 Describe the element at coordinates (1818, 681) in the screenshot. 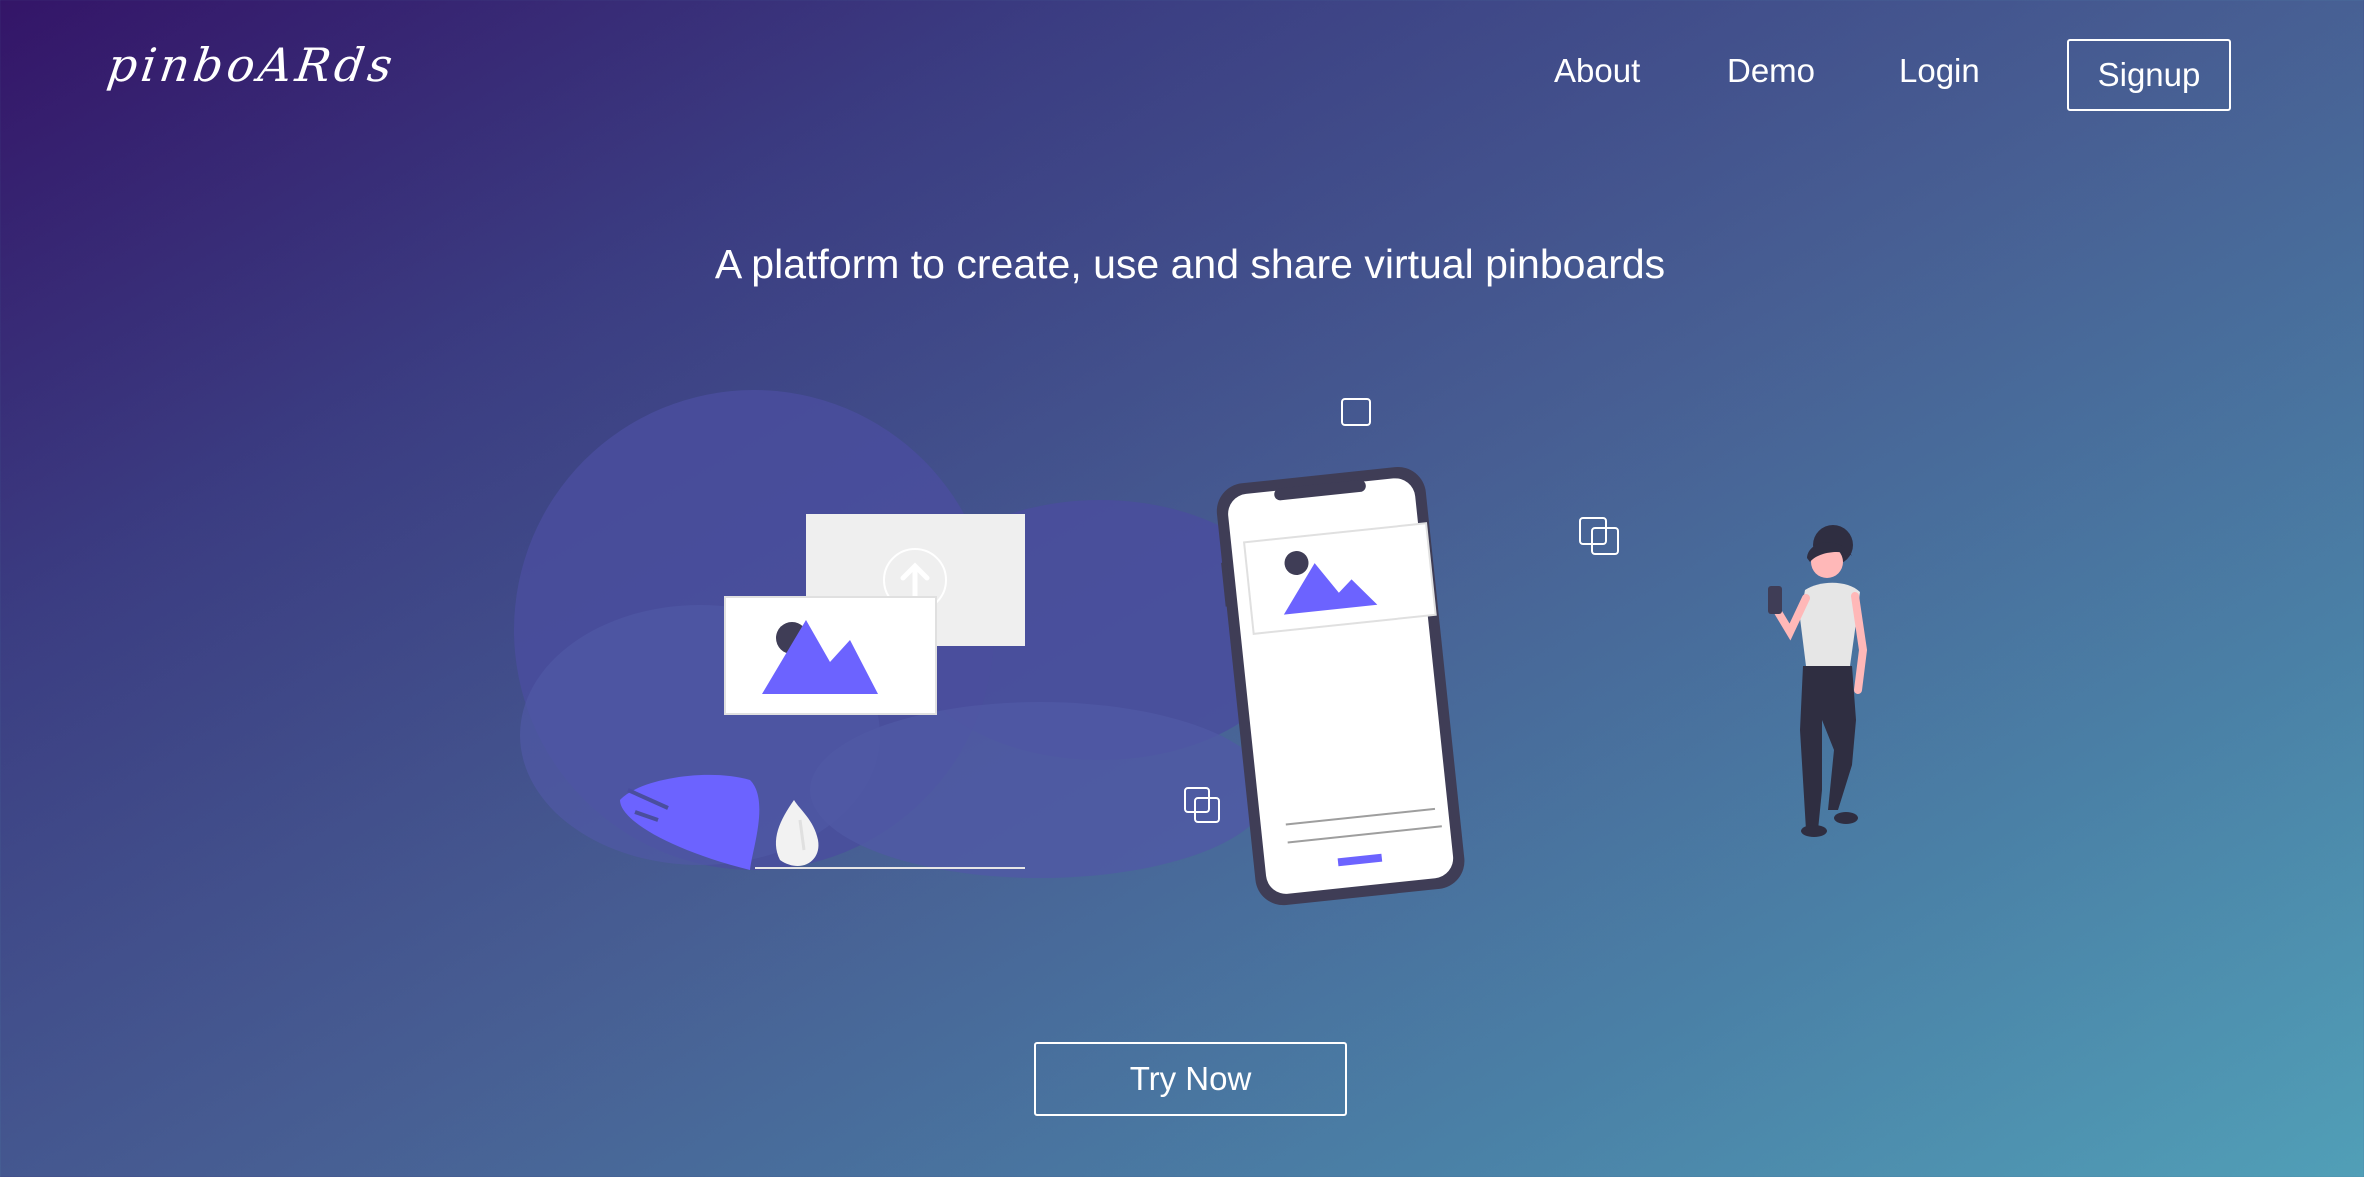

I see `person-figure` at that location.